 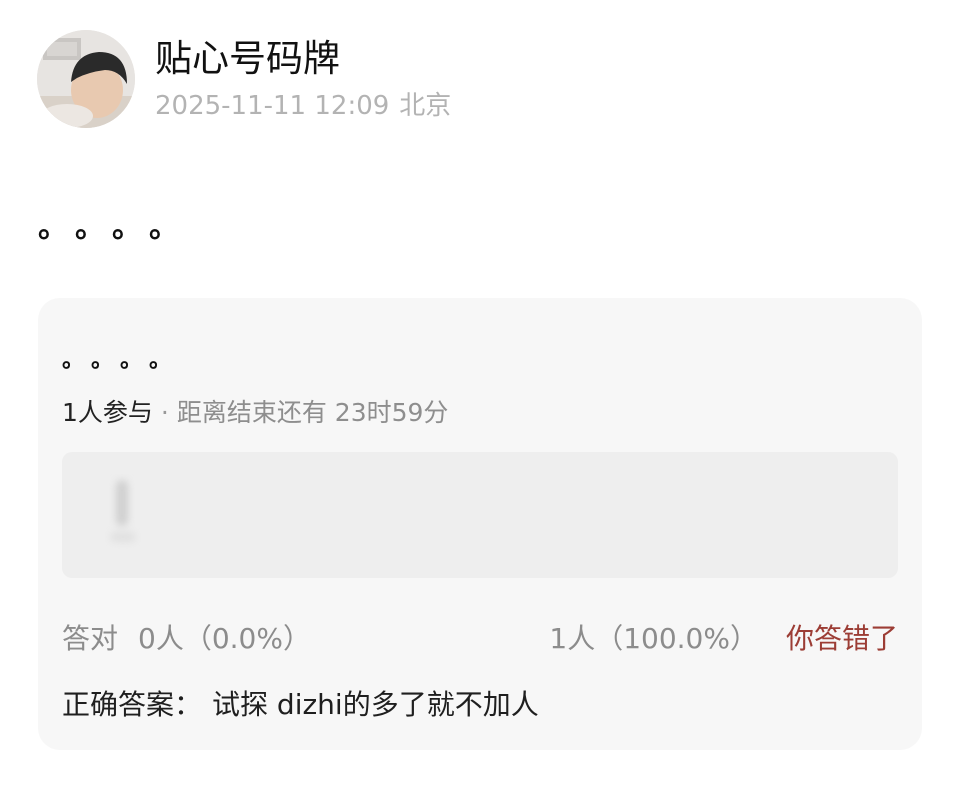 What do you see at coordinates (841, 638) in the screenshot?
I see `wrong-answer-label: 你答错了` at bounding box center [841, 638].